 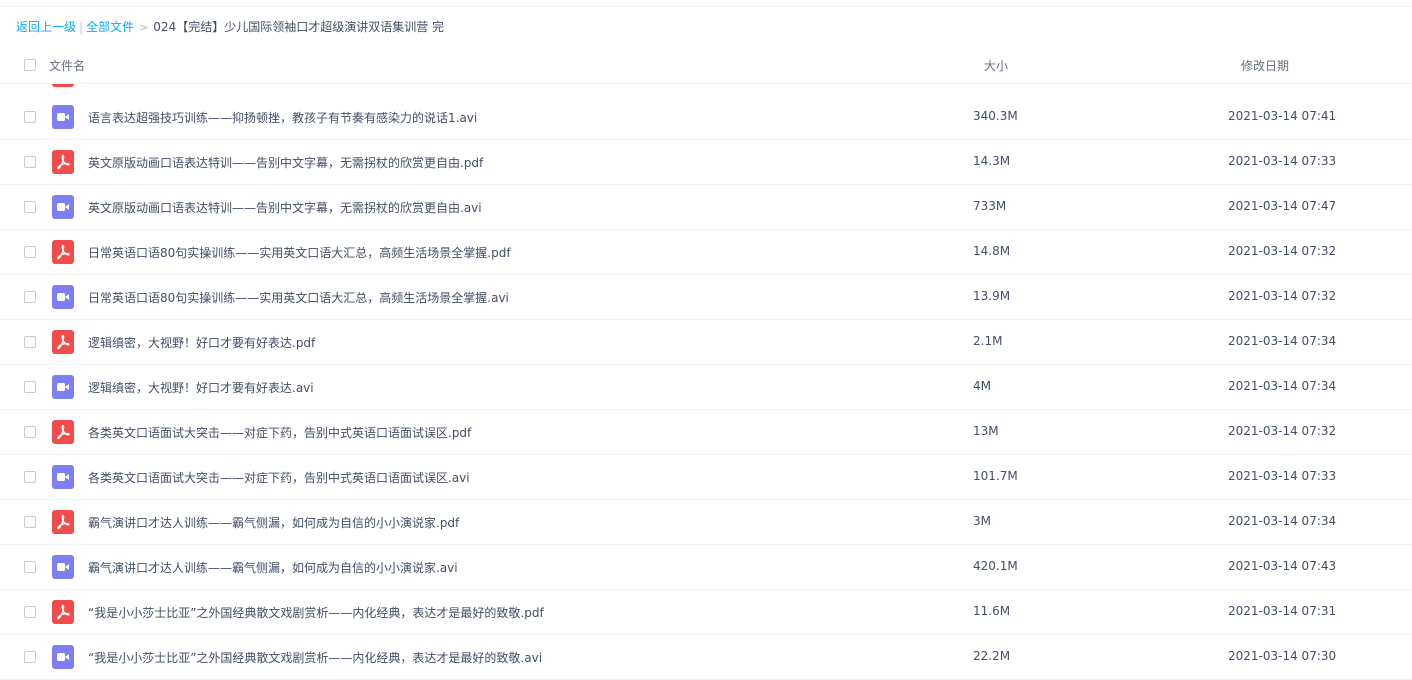 What do you see at coordinates (1282, 611) in the screenshot?
I see `file-date: 2021-03-14 07:31` at bounding box center [1282, 611].